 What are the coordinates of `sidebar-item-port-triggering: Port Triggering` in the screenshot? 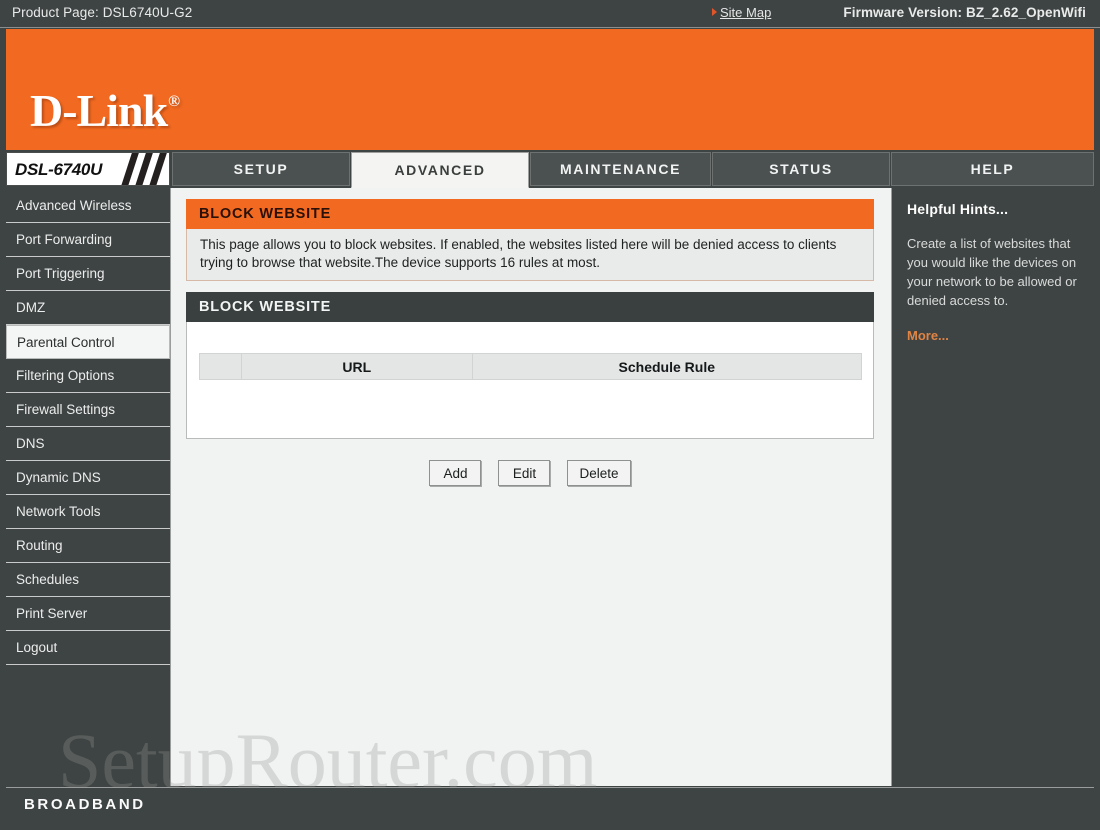 It's located at (88, 274).